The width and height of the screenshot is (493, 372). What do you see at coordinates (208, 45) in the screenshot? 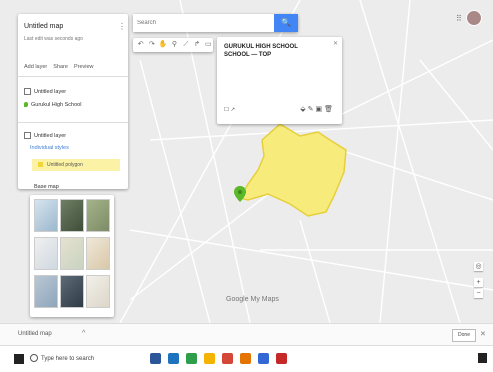
I see `ruler-icon: ▭` at bounding box center [208, 45].